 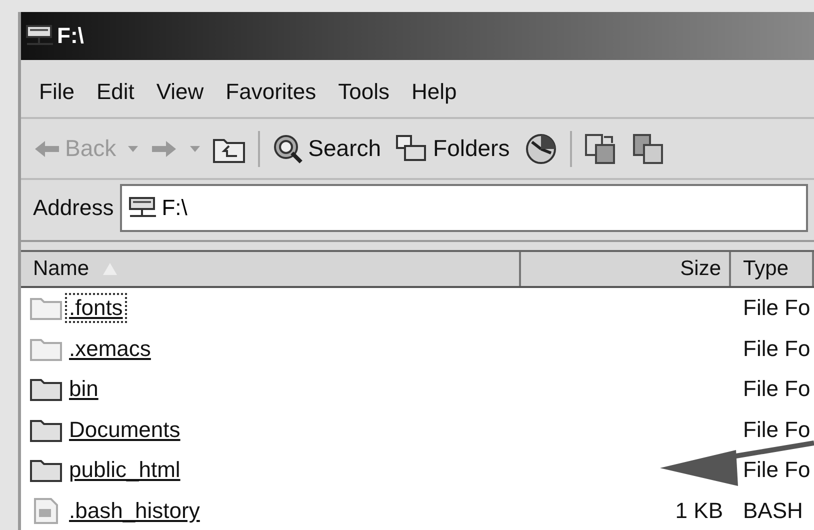 I want to click on column-header: Name, so click(x=271, y=269).